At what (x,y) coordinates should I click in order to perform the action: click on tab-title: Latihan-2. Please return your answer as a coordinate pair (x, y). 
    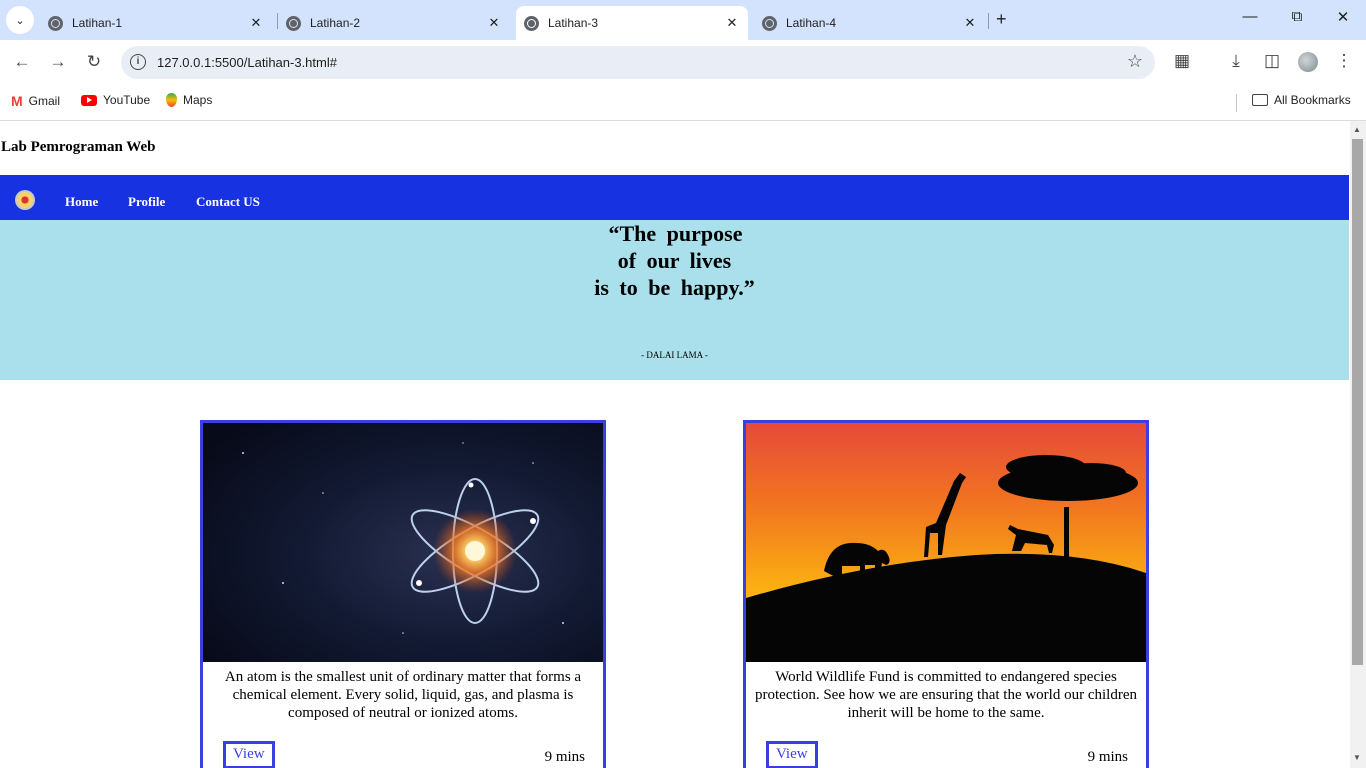
    Looking at the image, I should click on (335, 23).